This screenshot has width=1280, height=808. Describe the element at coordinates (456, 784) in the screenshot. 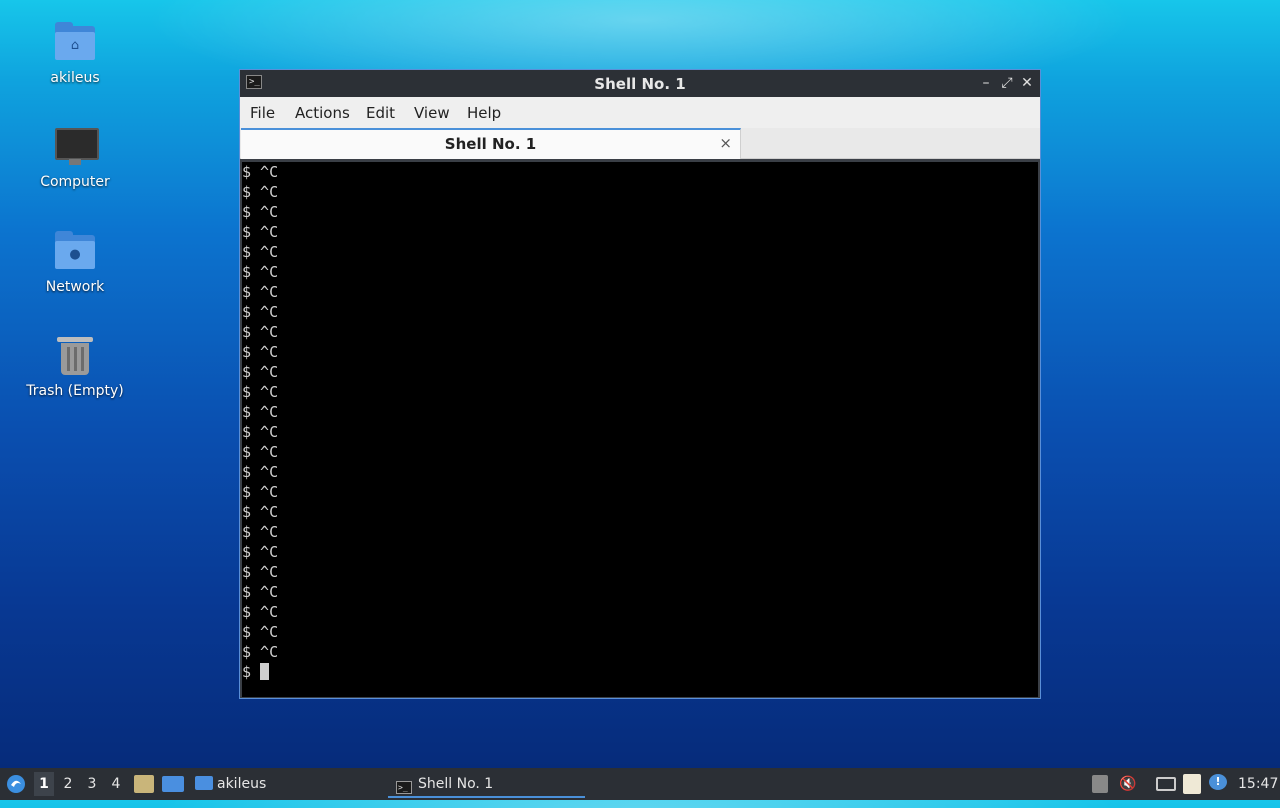

I see `task-label: Shell No. 1` at that location.